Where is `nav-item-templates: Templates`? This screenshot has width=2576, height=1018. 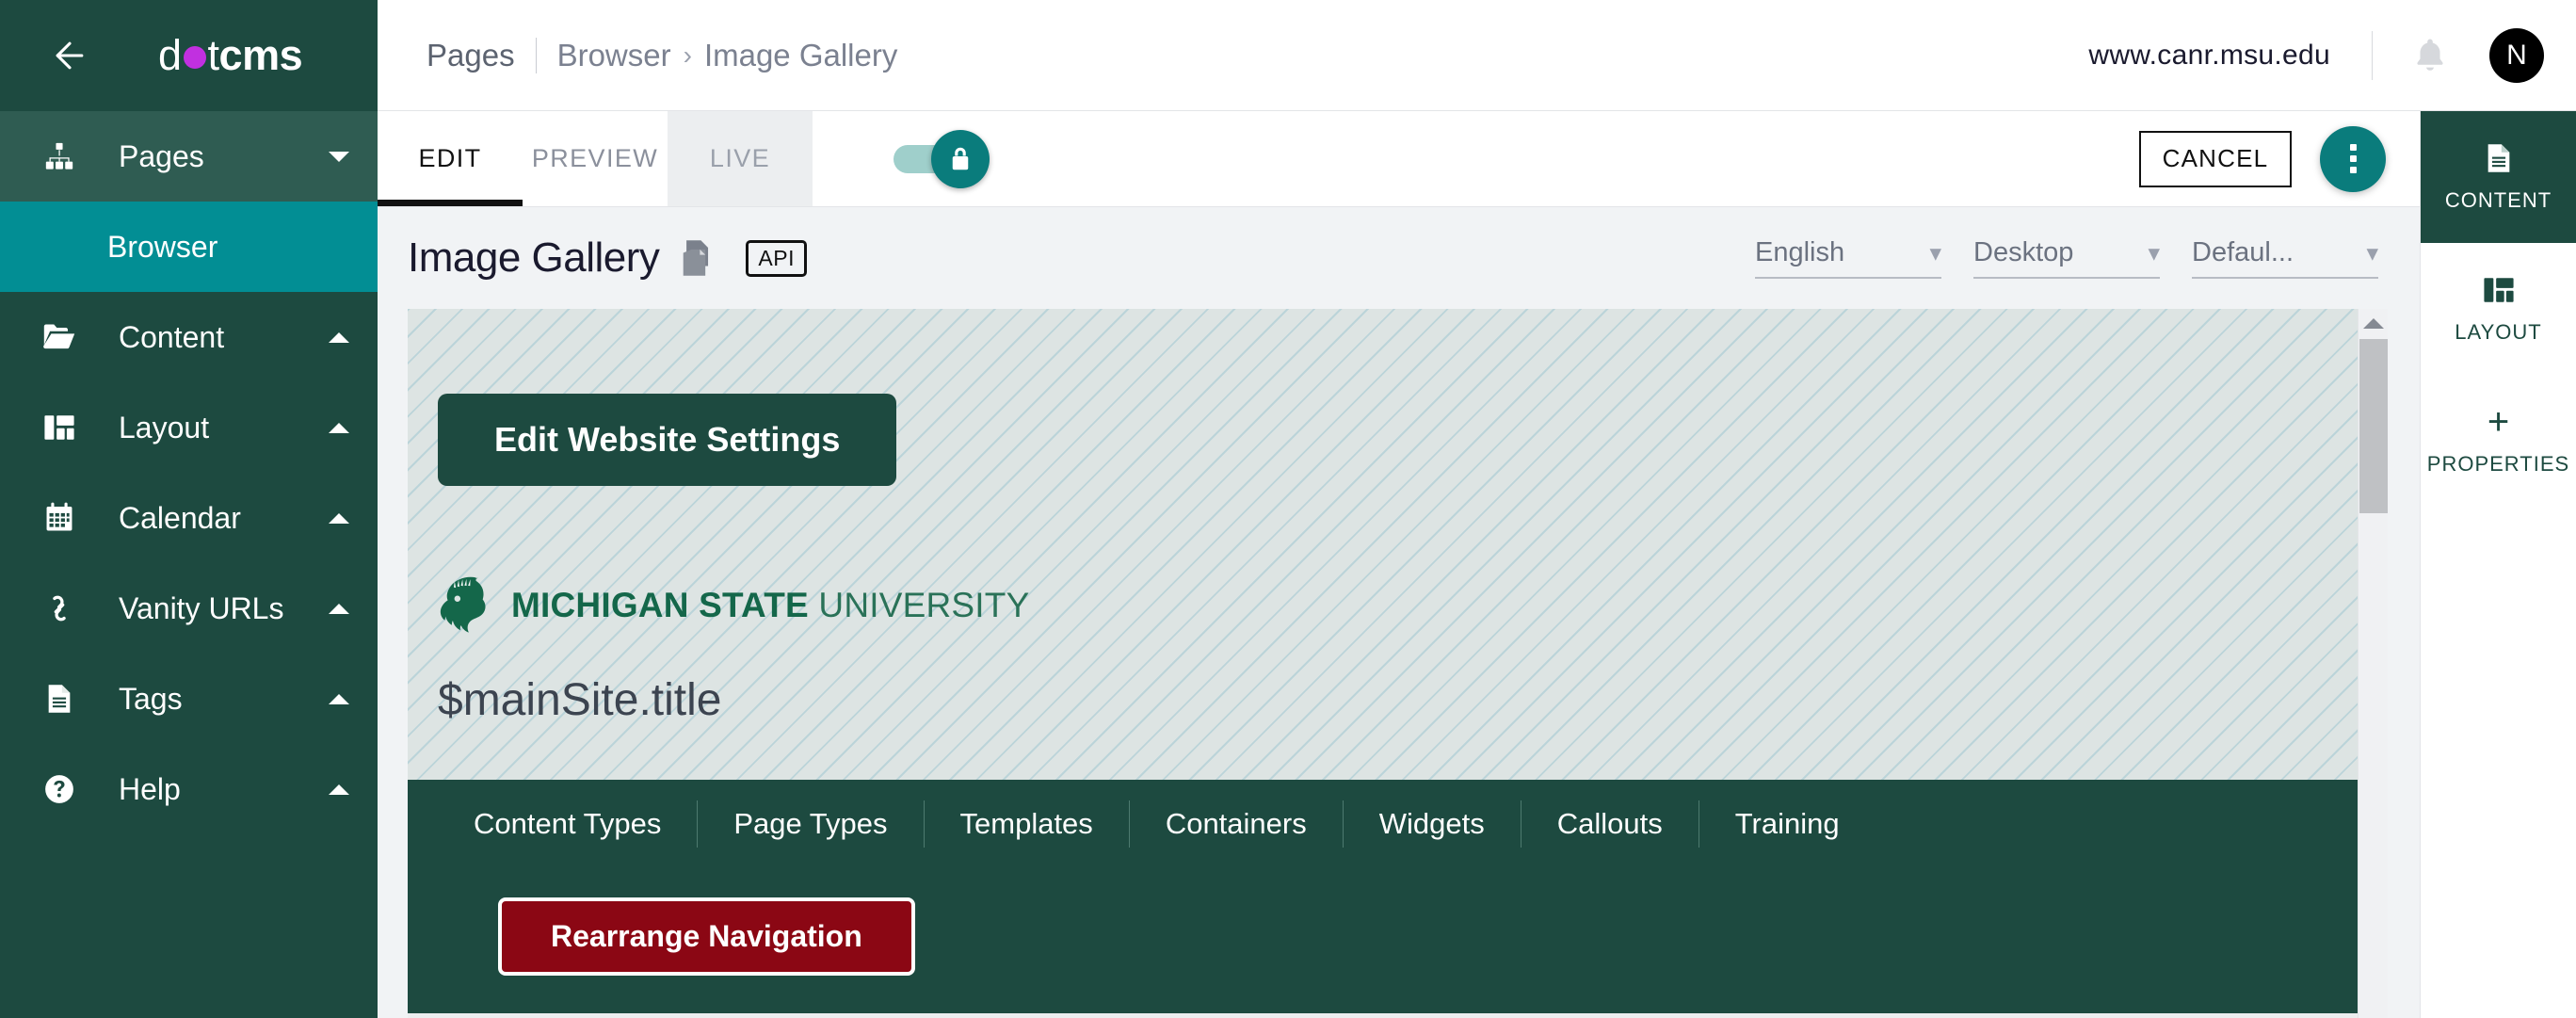
nav-item-templates: Templates is located at coordinates (1027, 824).